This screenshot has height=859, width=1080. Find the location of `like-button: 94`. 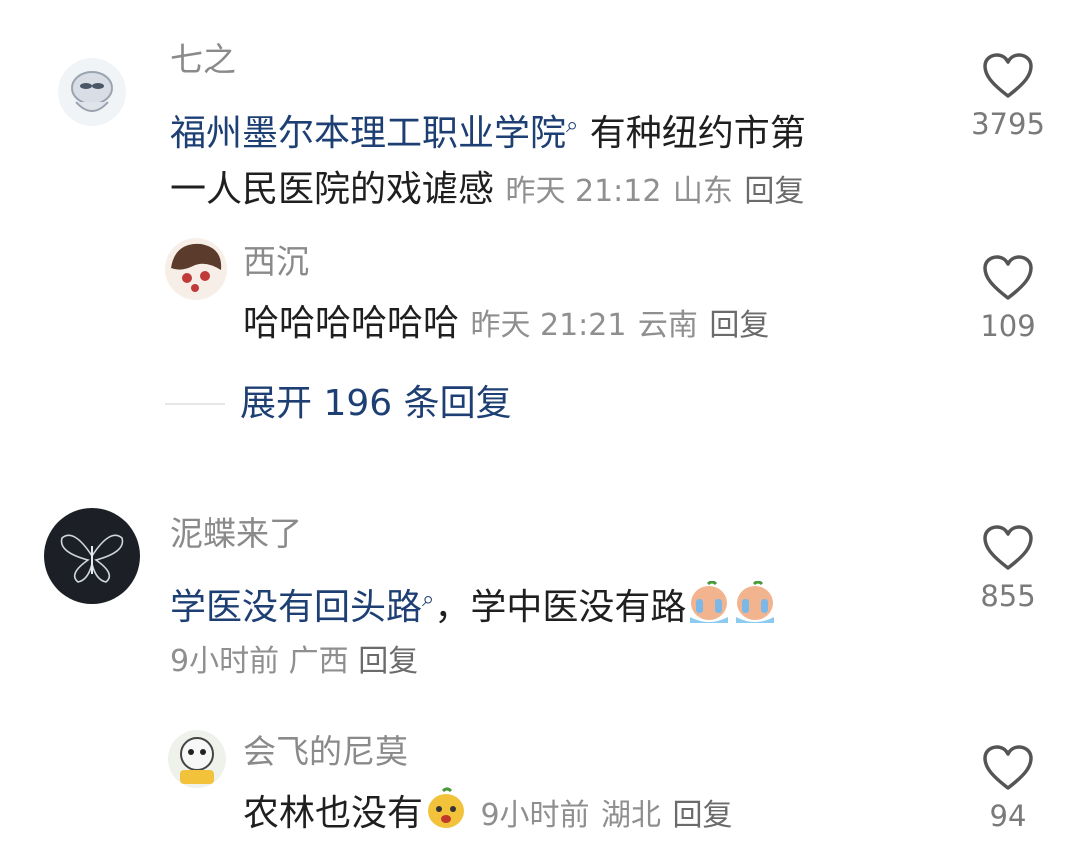

like-button: 94 is located at coordinates (1008, 789).